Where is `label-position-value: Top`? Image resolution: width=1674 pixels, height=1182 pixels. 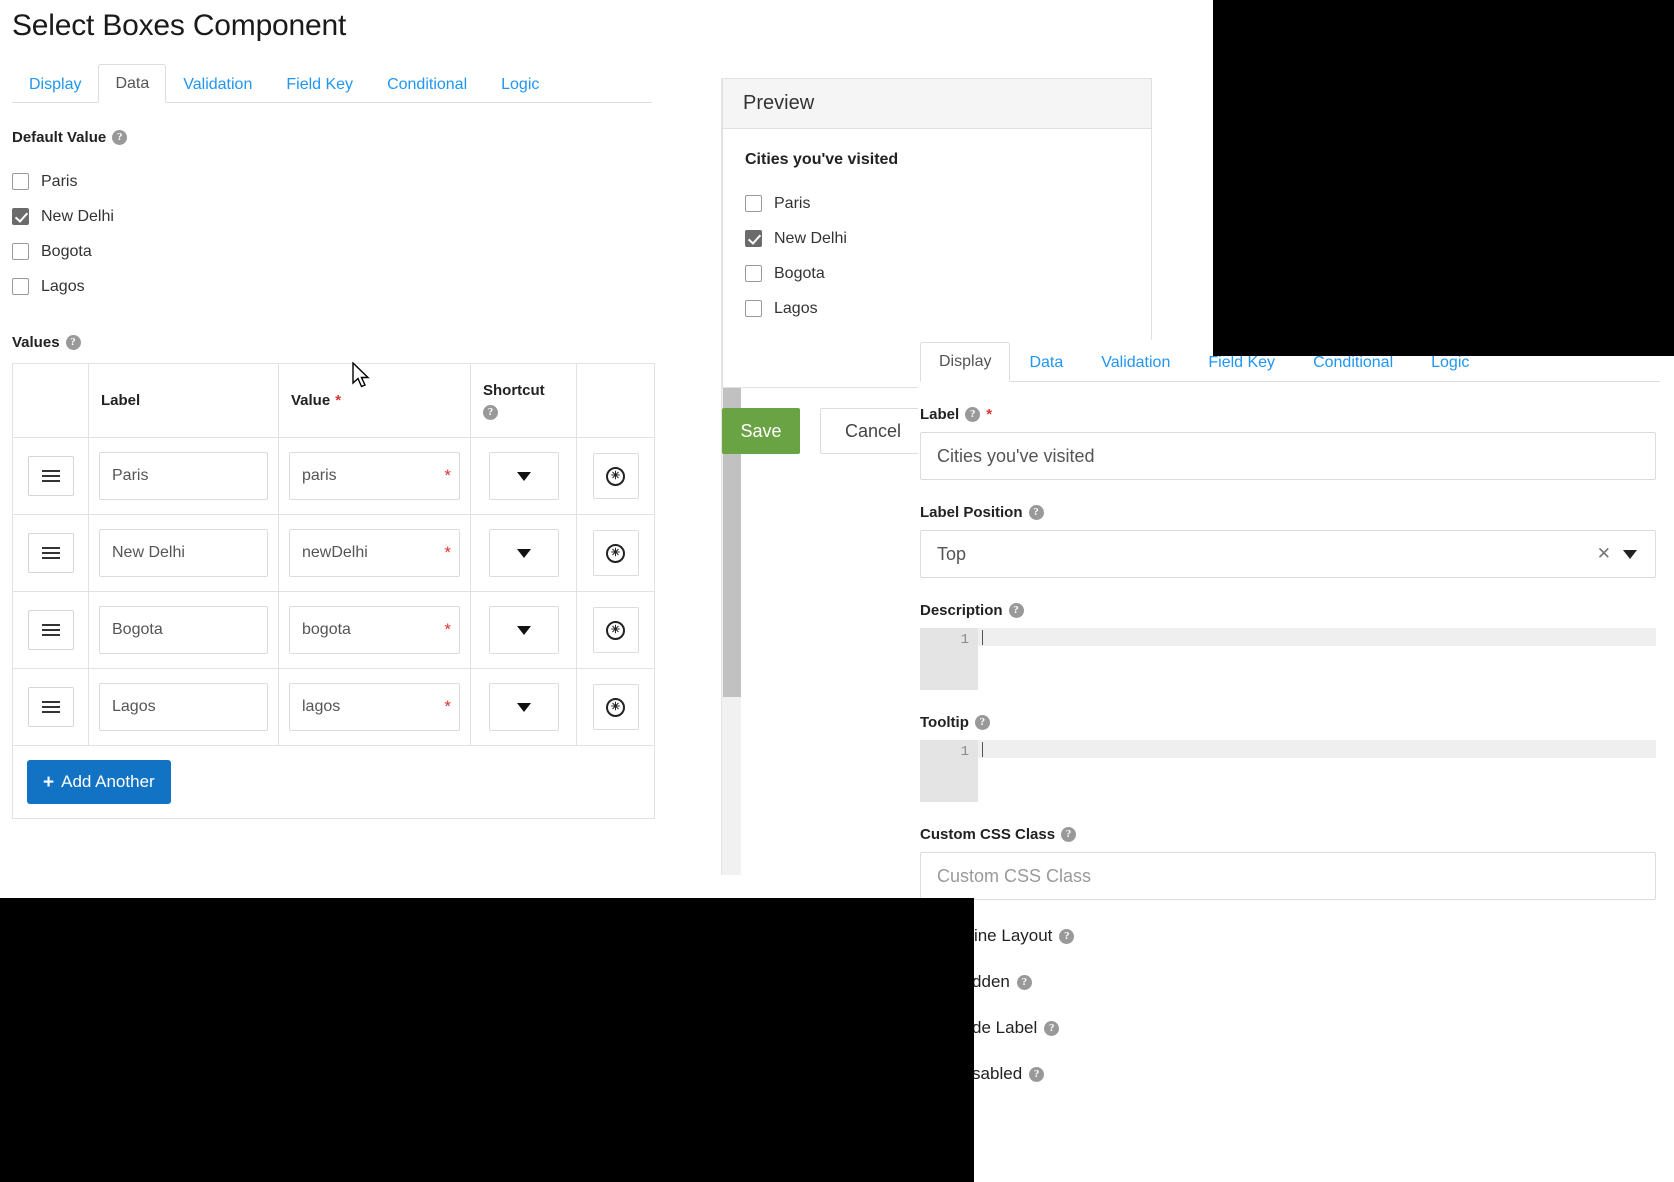
label-position-value: Top is located at coordinates (952, 553).